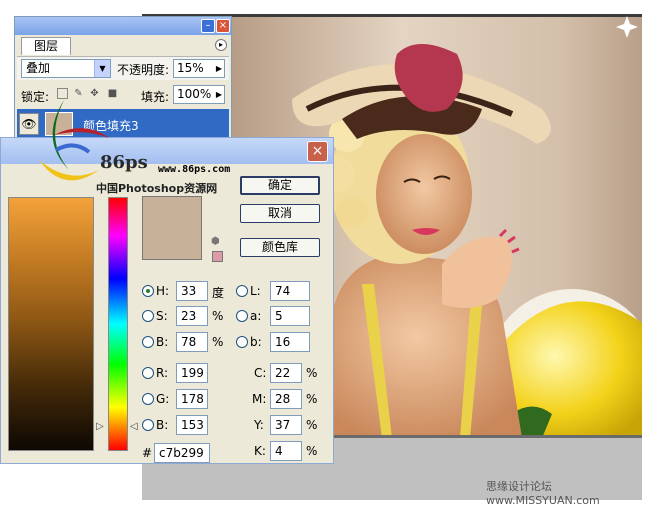 This screenshot has height=507, width=660. I want to click on color-field, so click(51, 324).